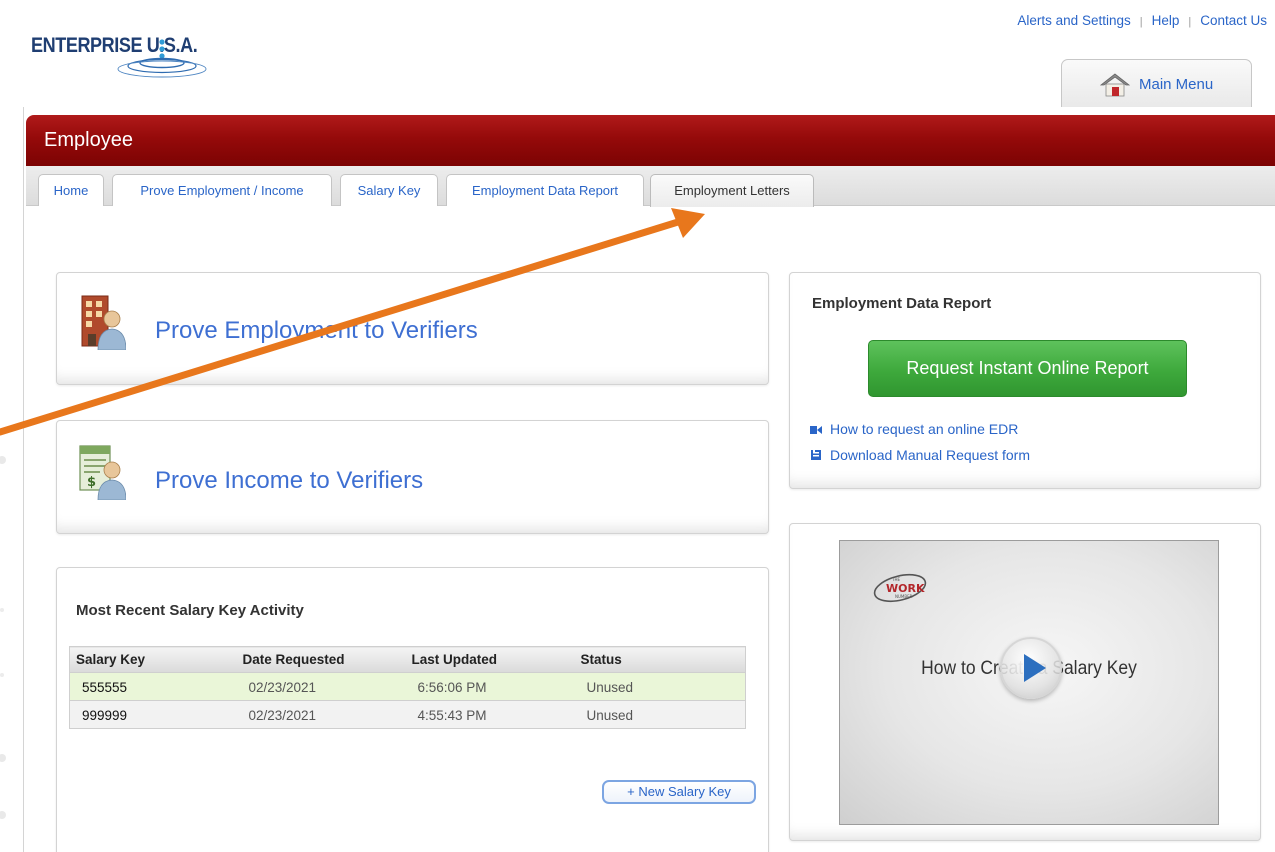  I want to click on download-manual-form-link: Download Manual Request form, so click(920, 455).